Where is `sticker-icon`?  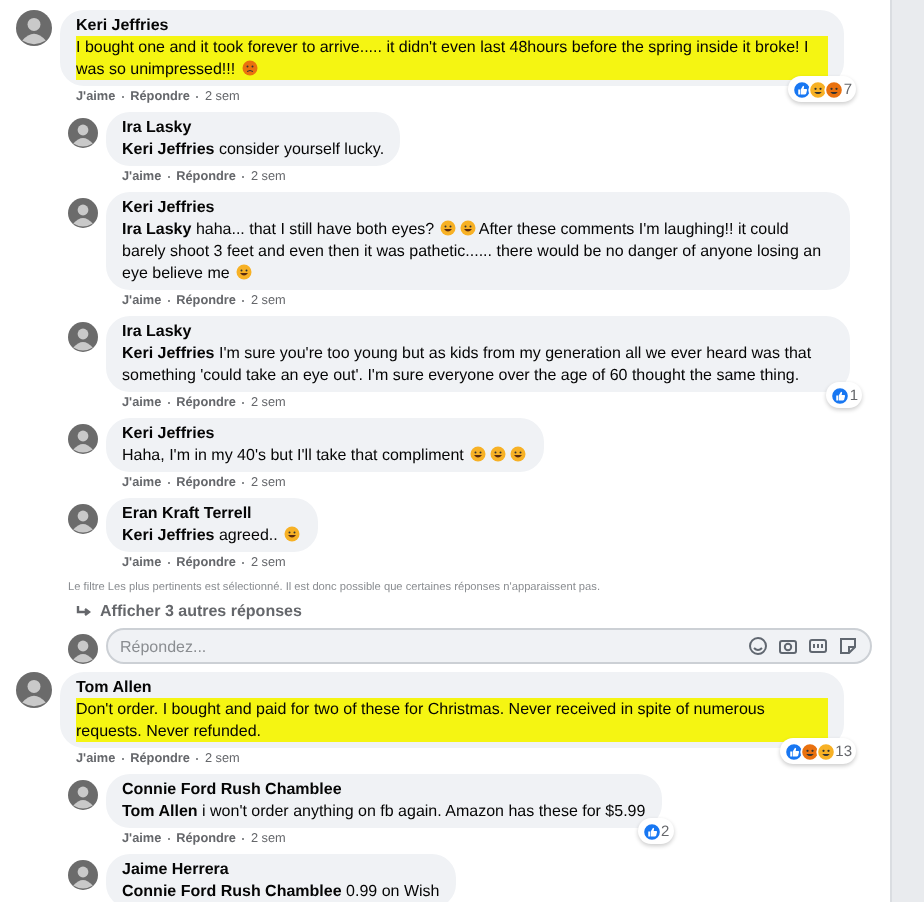
sticker-icon is located at coordinates (848, 646).